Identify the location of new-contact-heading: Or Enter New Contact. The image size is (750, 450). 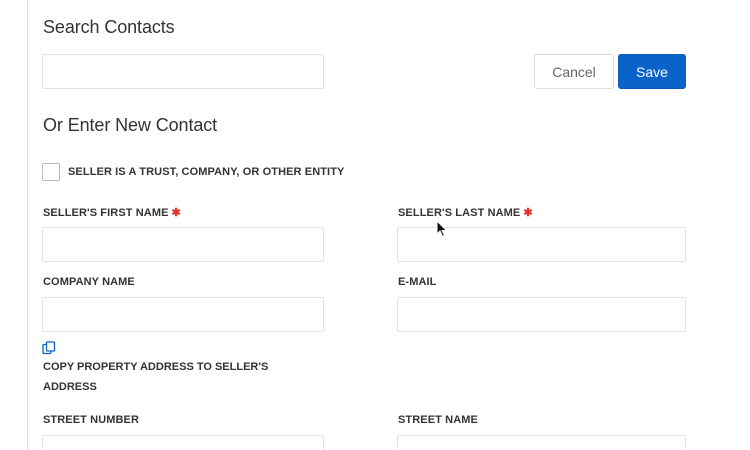
(130, 125).